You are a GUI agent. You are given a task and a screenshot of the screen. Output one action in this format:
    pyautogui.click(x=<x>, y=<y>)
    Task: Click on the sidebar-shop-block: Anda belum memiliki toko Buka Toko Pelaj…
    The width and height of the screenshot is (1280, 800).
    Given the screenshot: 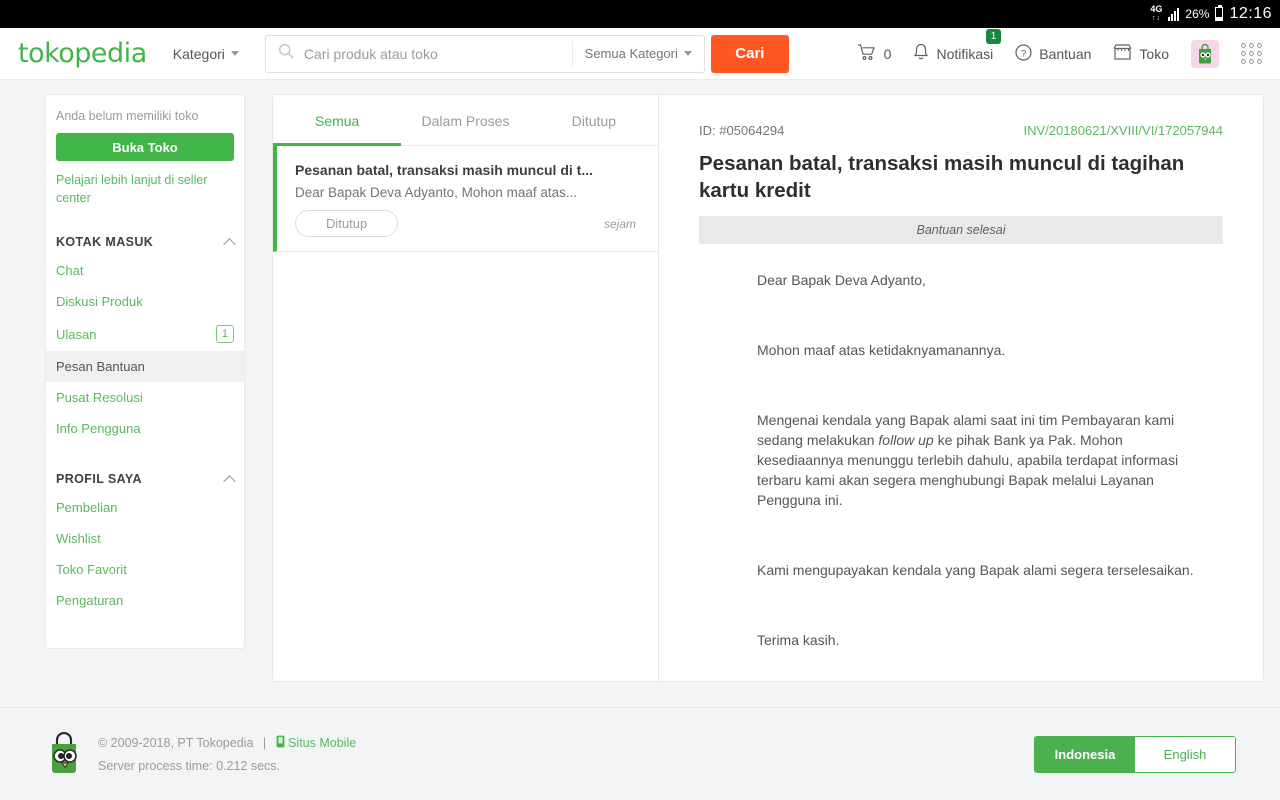 What is the action you would take?
    pyautogui.click(x=145, y=151)
    